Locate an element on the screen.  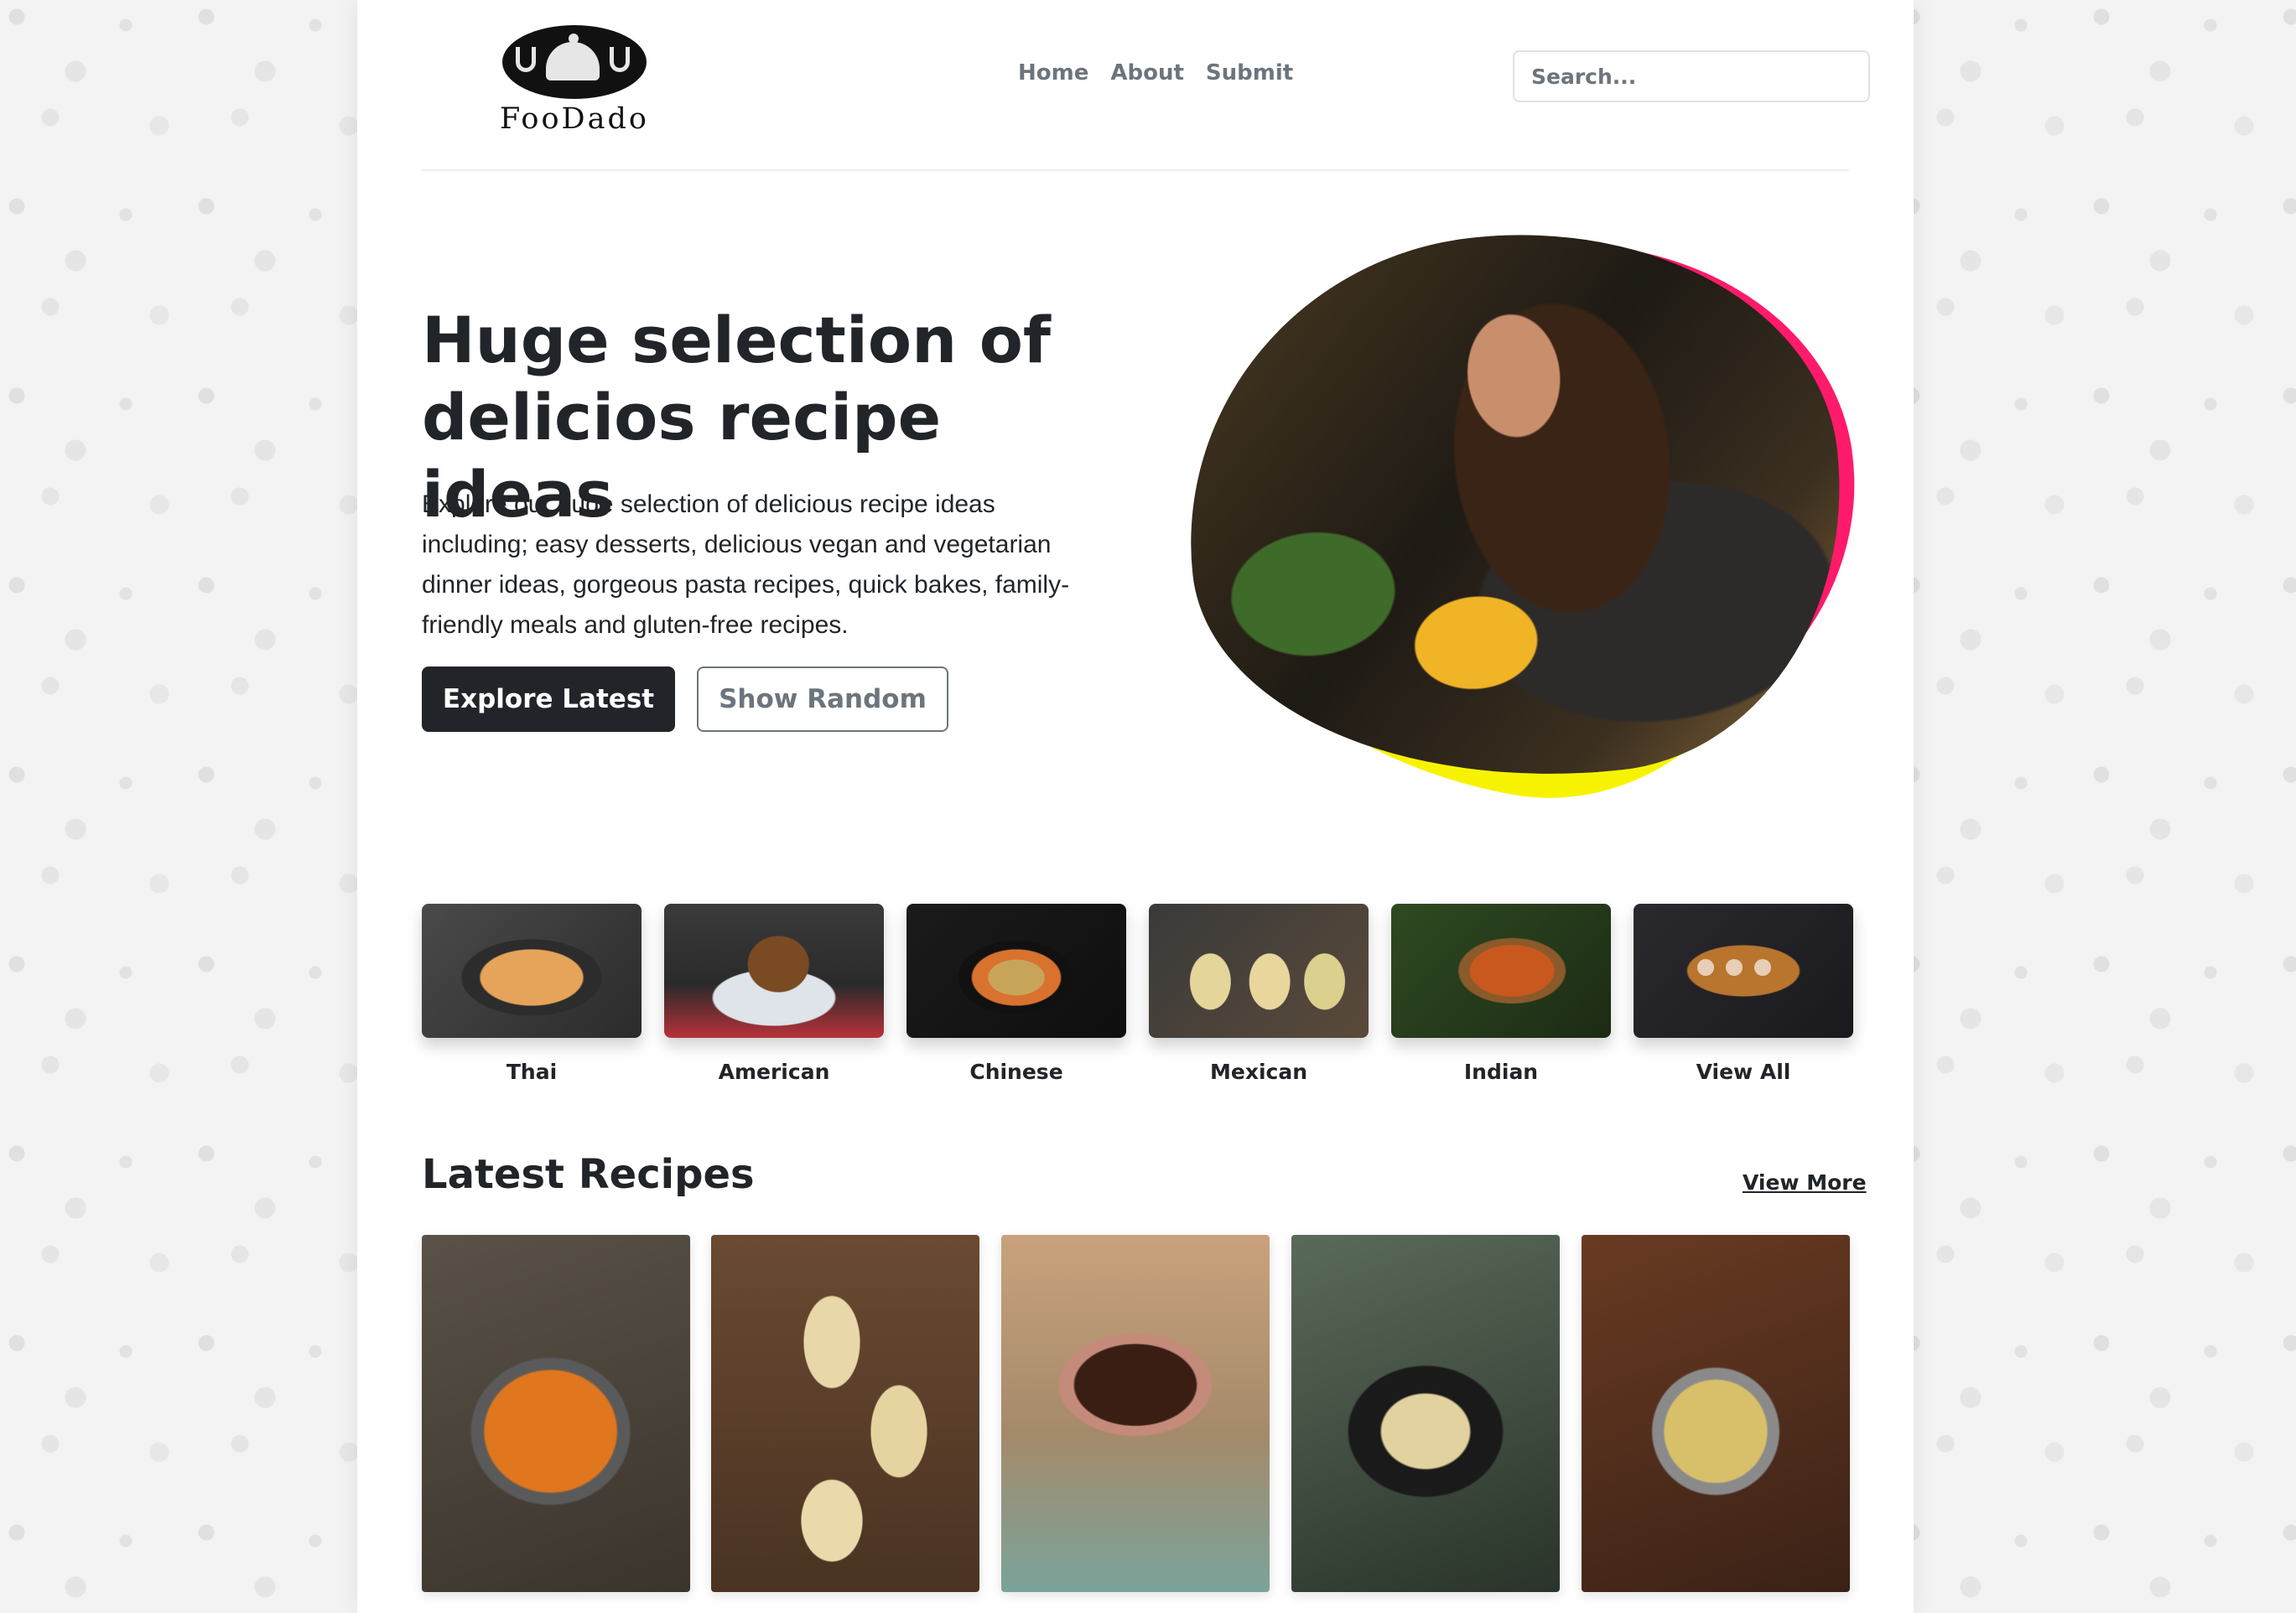
category-label: View All is located at coordinates (1743, 1072).